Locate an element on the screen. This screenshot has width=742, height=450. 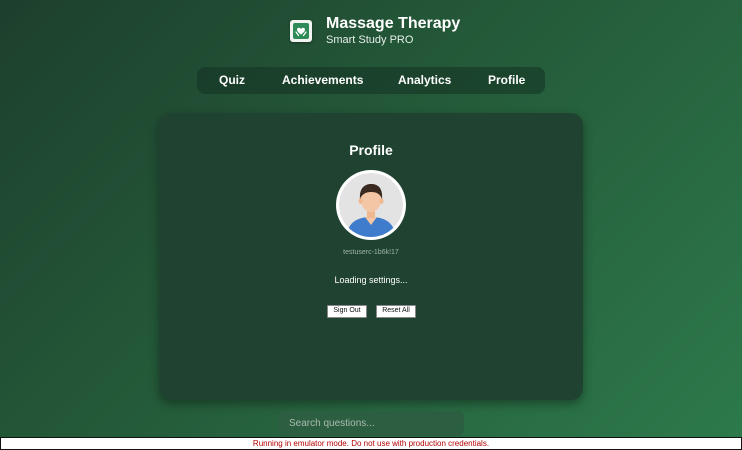
title-group: Massage Therapy Smart Study PRO is located at coordinates (393, 31).